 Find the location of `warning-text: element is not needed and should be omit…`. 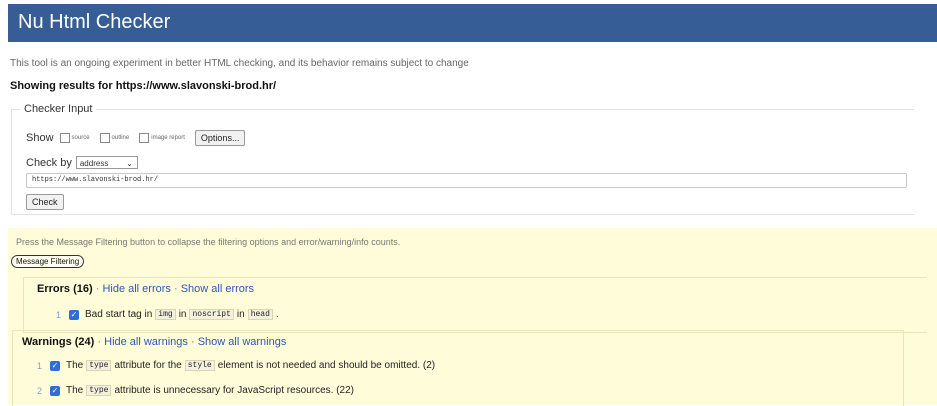

warning-text: element is not needed and should be omit… is located at coordinates (326, 365).